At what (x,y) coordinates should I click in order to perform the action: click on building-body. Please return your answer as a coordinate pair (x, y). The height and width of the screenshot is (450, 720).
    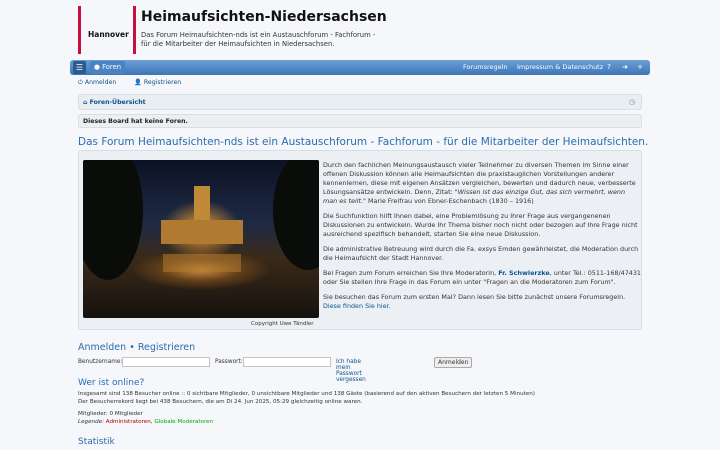
    Looking at the image, I should click on (202, 232).